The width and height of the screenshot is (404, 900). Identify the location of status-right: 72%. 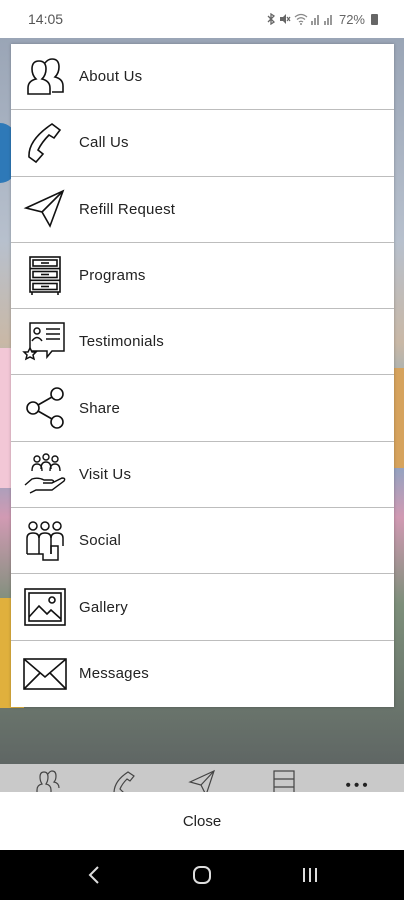
(322, 19).